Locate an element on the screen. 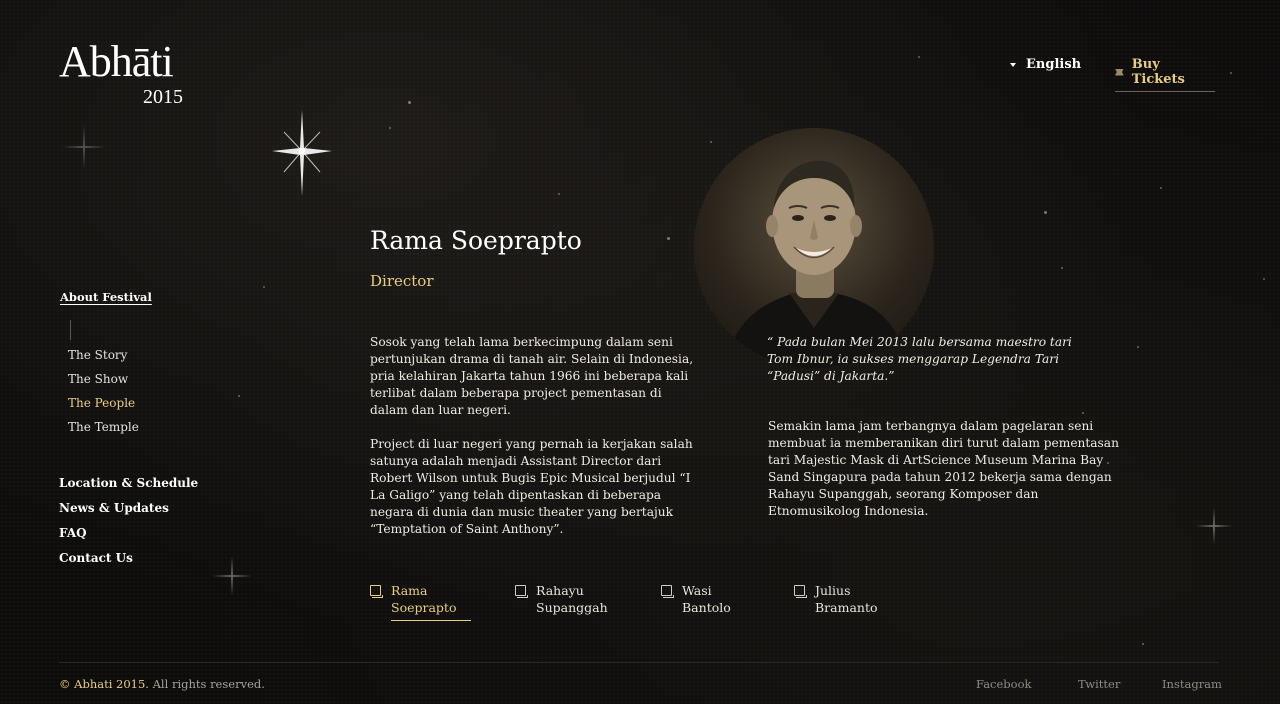  language-label: English is located at coordinates (1054, 64).